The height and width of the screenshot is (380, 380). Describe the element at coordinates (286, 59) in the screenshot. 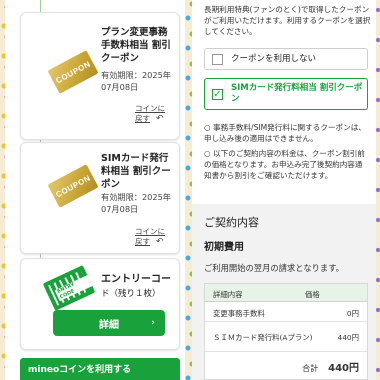

I see `option-no-coupon: クーポンを利用しない` at that location.